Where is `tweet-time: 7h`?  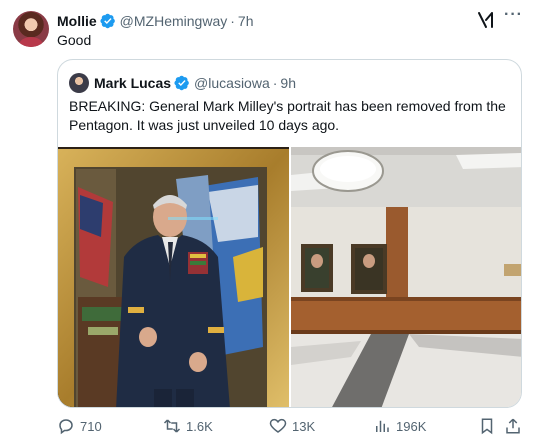
tweet-time: 7h is located at coordinates (246, 21).